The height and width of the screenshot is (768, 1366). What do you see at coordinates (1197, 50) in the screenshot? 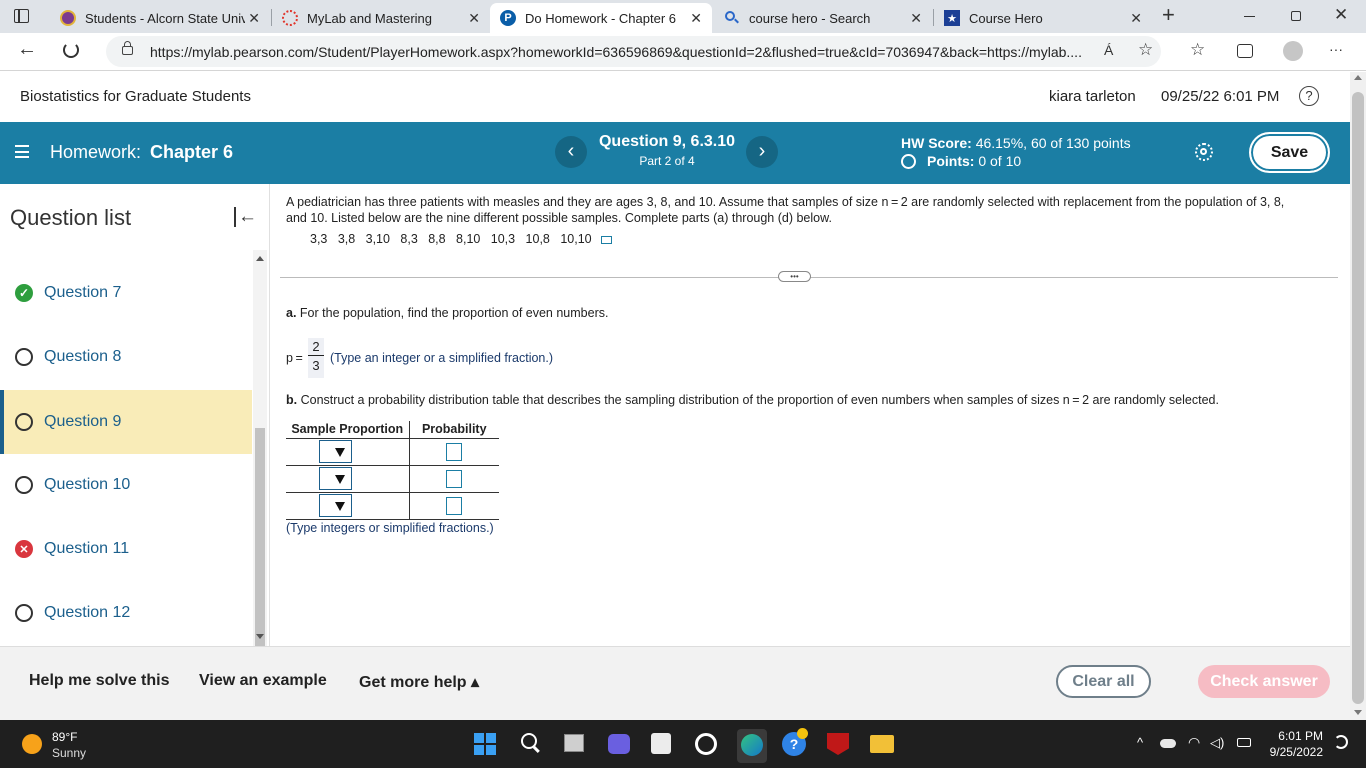
I see `favorites-icon: ☆` at bounding box center [1197, 50].